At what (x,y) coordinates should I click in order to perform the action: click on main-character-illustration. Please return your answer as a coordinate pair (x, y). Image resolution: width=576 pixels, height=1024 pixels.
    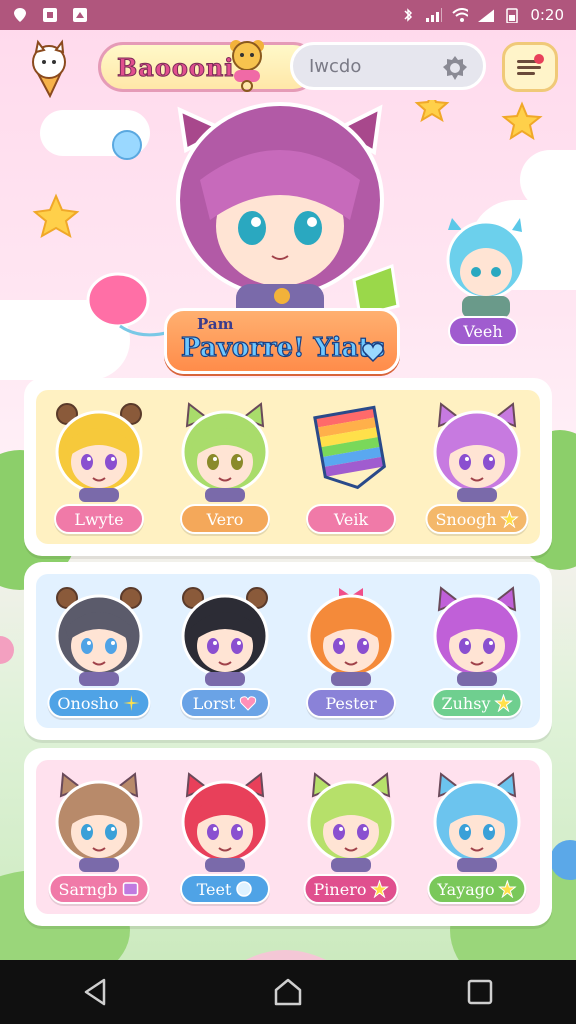
    Looking at the image, I should click on (288, 217).